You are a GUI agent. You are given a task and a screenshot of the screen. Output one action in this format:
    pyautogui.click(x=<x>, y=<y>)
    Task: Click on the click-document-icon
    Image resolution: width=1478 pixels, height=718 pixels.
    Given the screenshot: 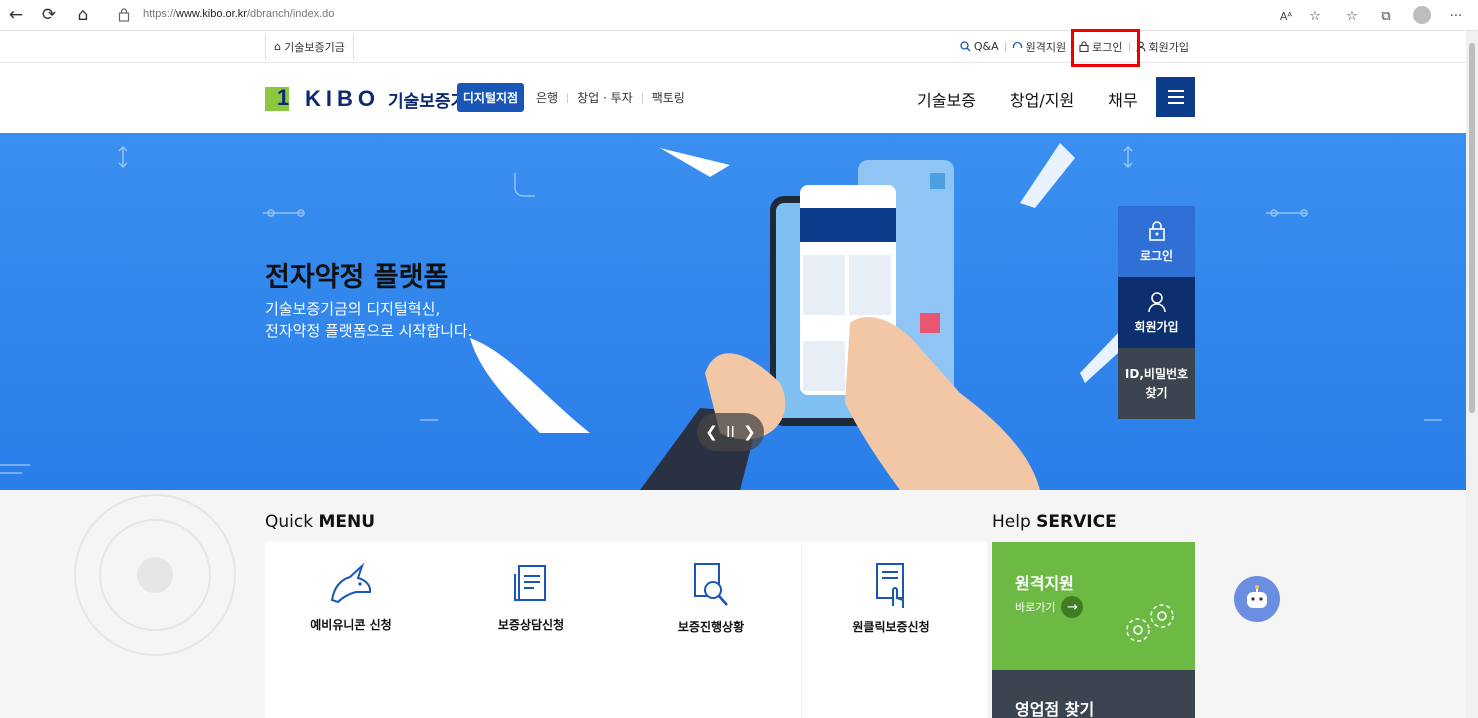 What is the action you would take?
    pyautogui.click(x=890, y=585)
    